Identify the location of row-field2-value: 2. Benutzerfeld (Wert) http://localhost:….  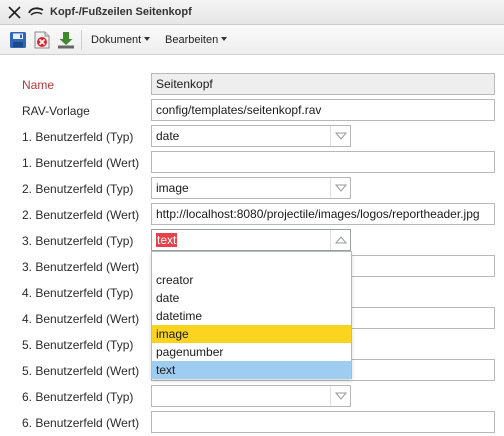
(252, 215).